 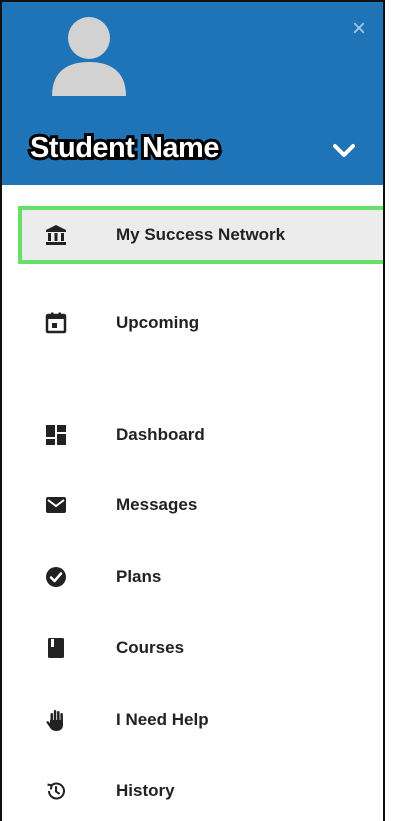 I want to click on calendar-icon, so click(x=56, y=323).